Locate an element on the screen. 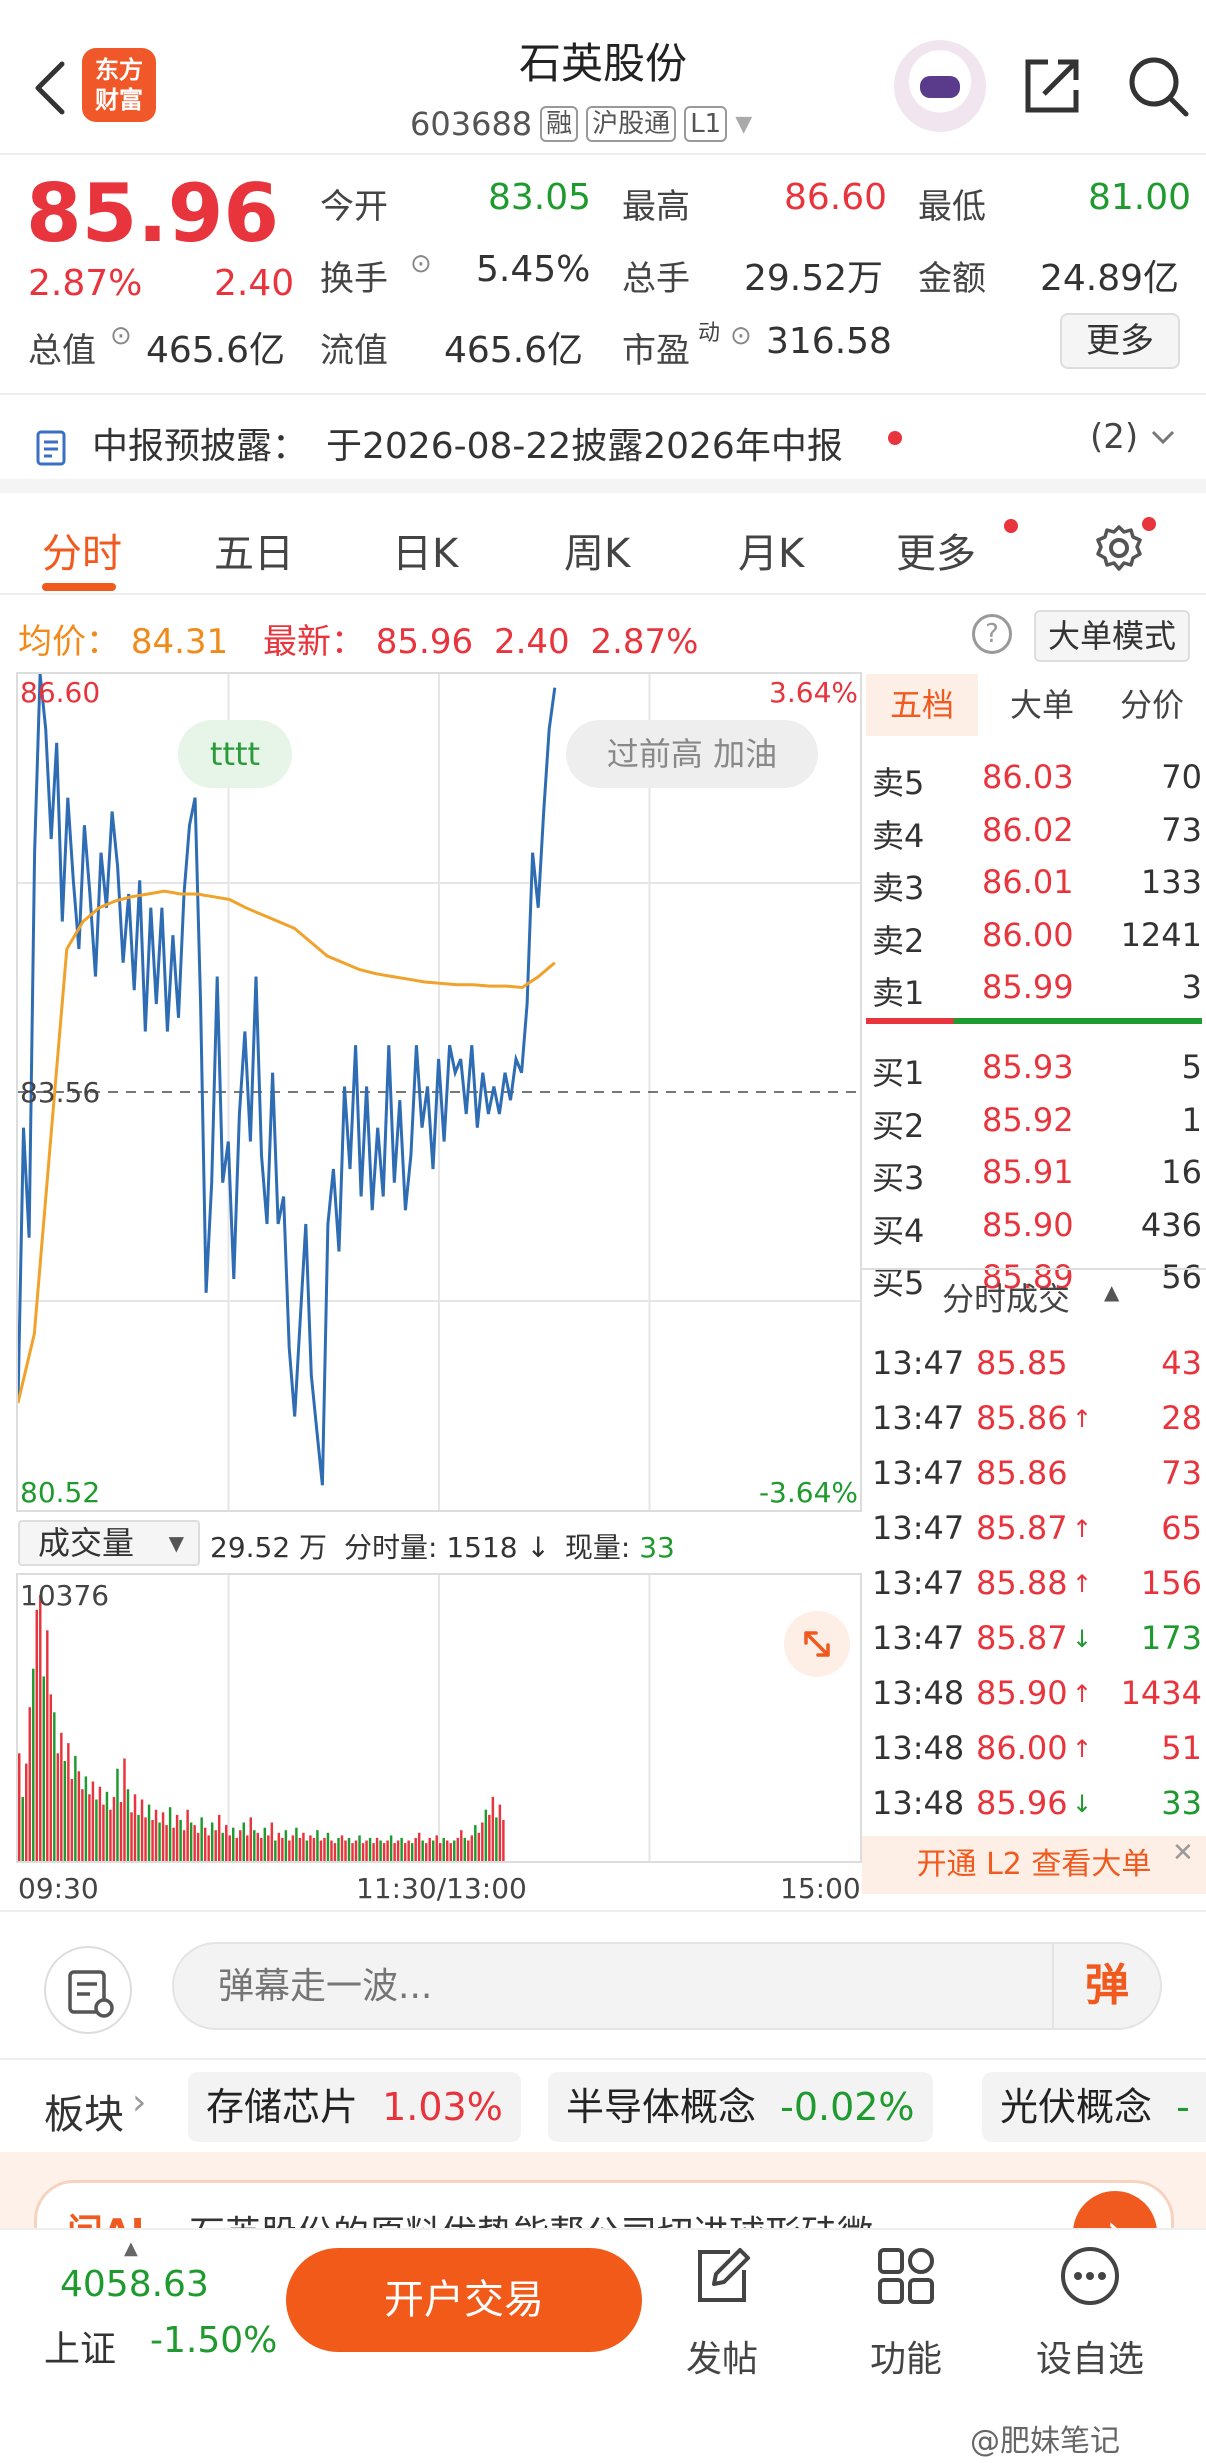  tab-intraday: 分时 is located at coordinates (82, 550).